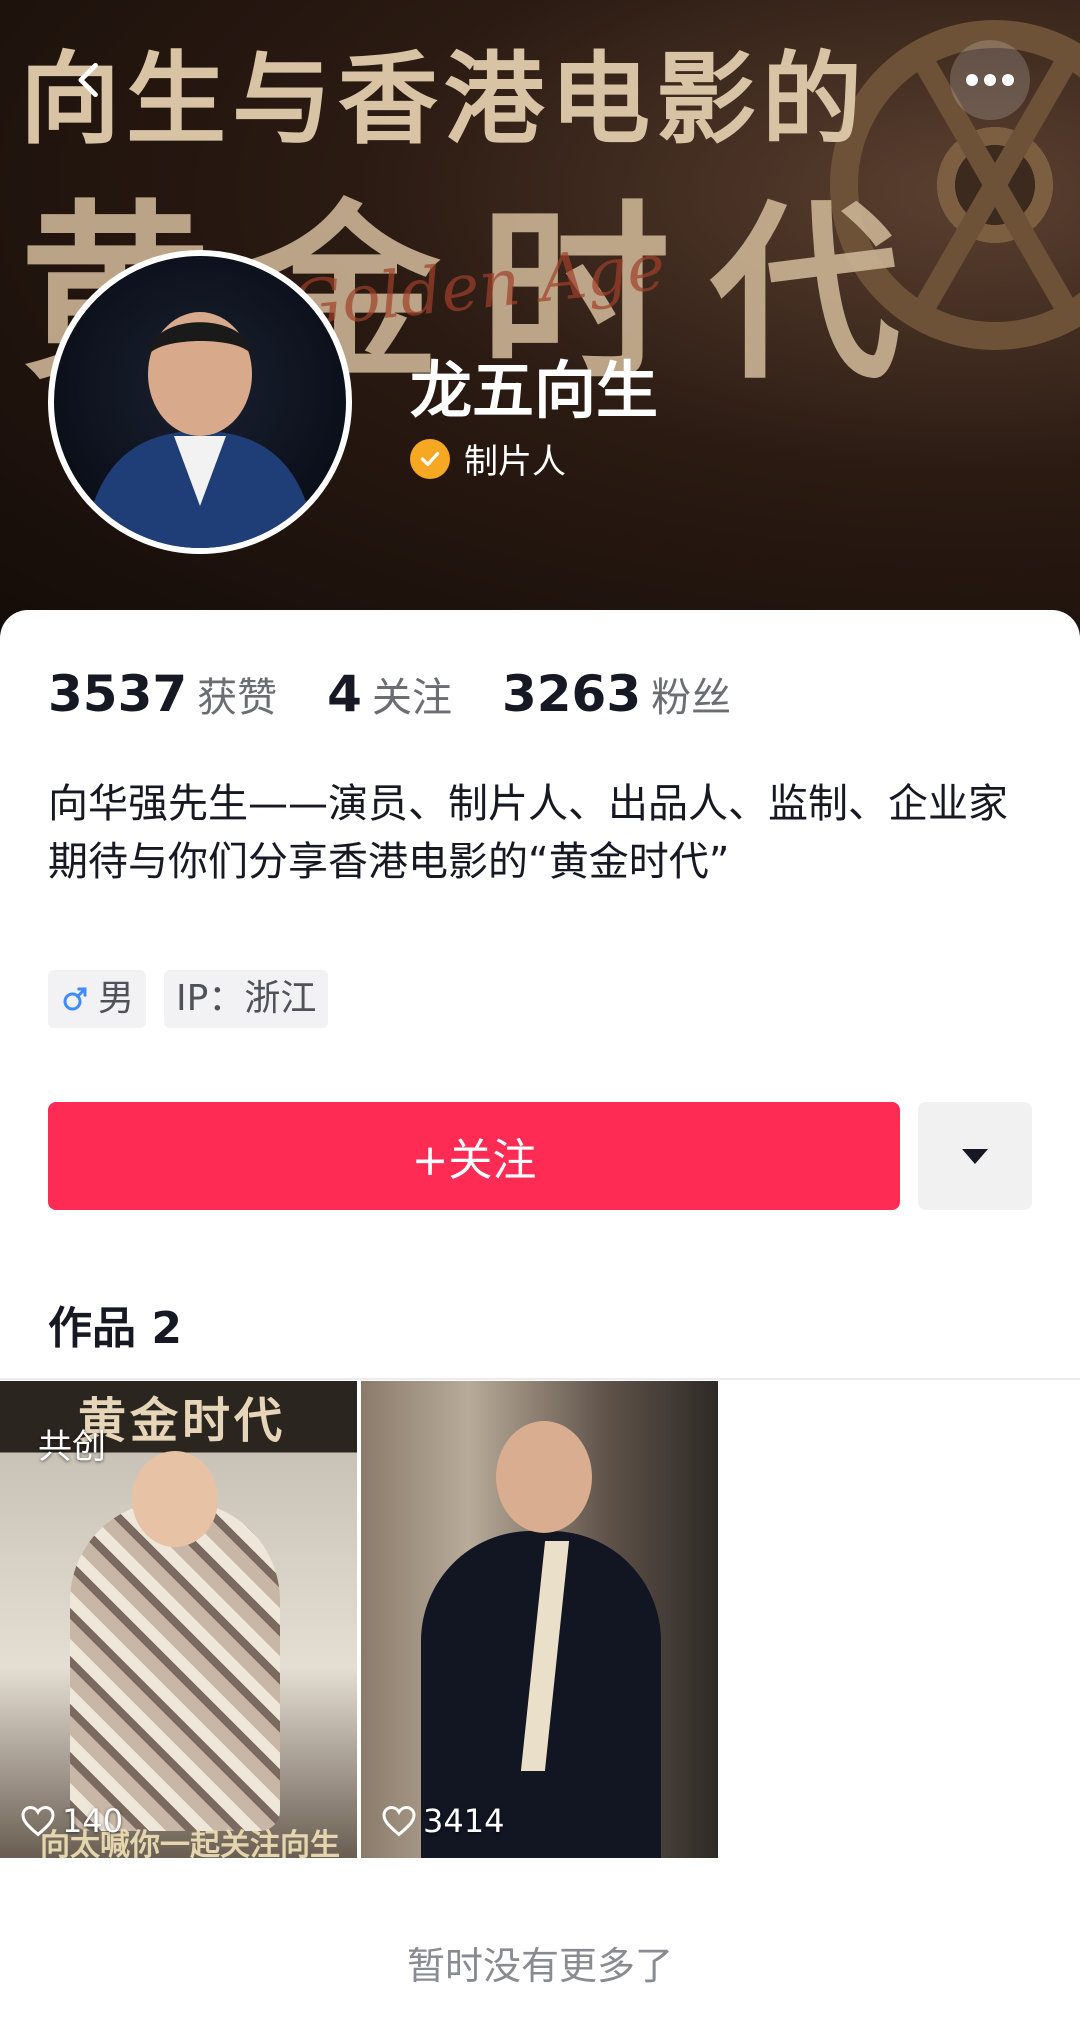 Image resolution: width=1080 pixels, height=2018 pixels. I want to click on stat-value: 3263, so click(571, 694).